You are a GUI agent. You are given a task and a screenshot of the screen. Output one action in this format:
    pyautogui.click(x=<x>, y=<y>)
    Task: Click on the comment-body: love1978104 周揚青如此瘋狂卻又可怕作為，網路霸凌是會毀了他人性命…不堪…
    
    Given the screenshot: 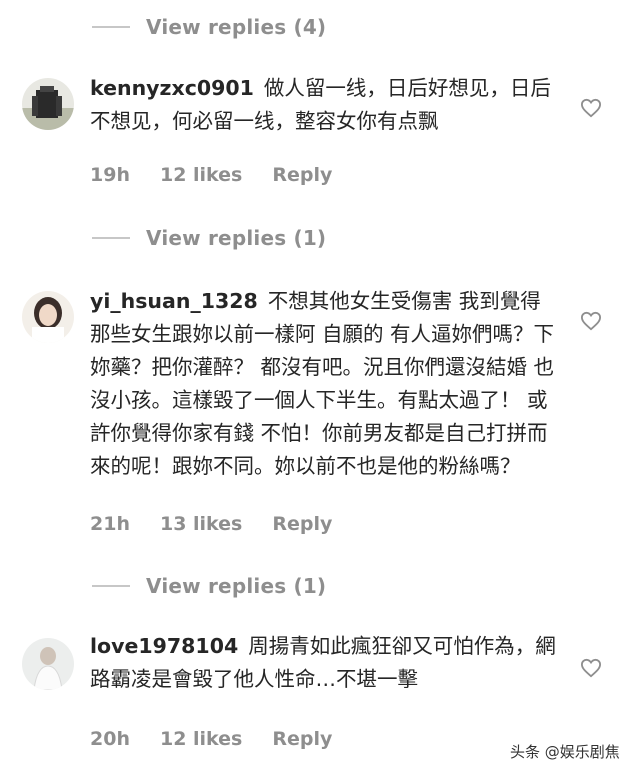 What is the action you would take?
    pyautogui.click(x=325, y=663)
    